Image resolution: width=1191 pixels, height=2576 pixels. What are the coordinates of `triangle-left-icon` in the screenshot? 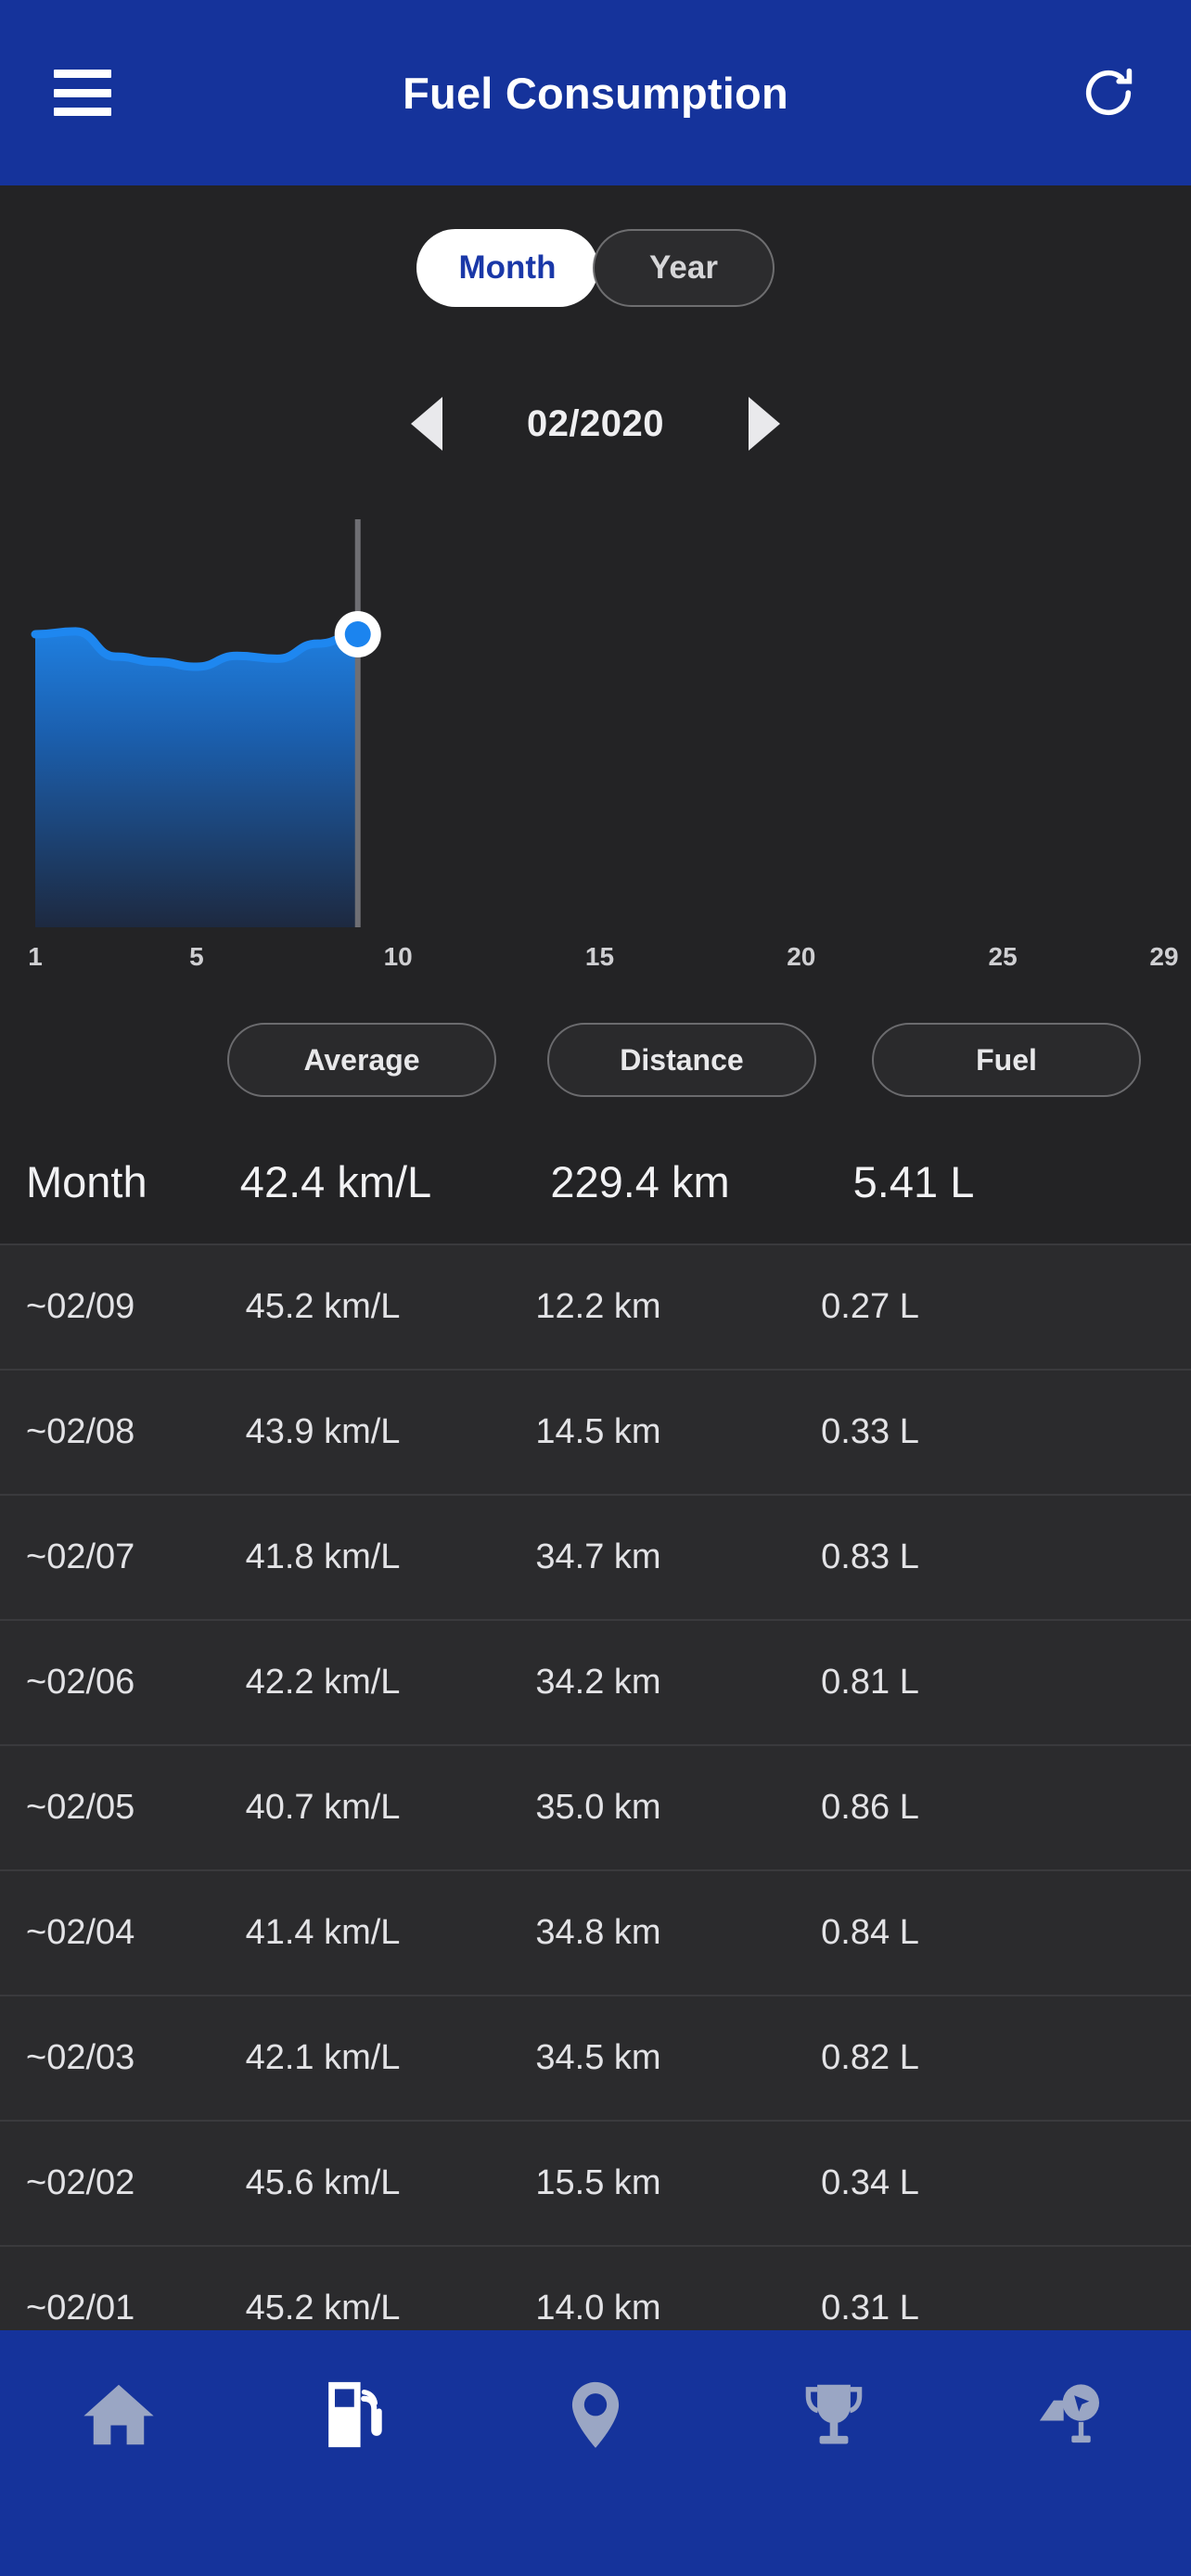 It's located at (426, 424).